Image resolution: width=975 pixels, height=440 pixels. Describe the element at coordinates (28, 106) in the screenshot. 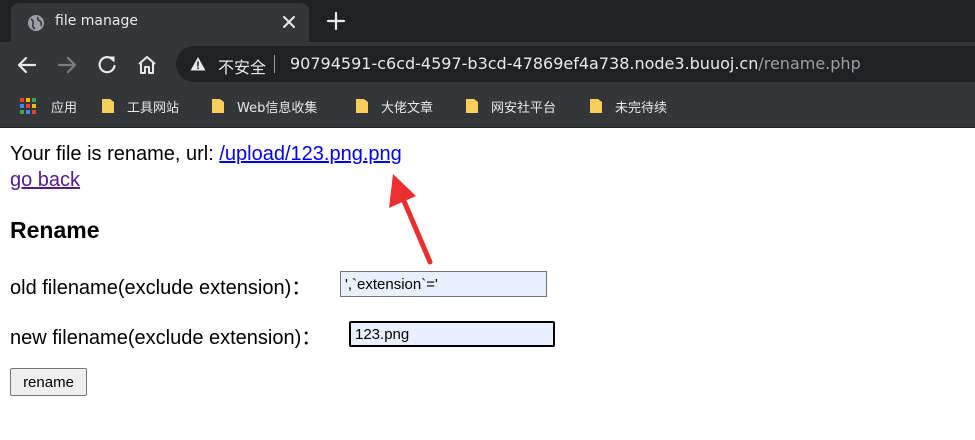

I see `apps-grid-icon` at that location.